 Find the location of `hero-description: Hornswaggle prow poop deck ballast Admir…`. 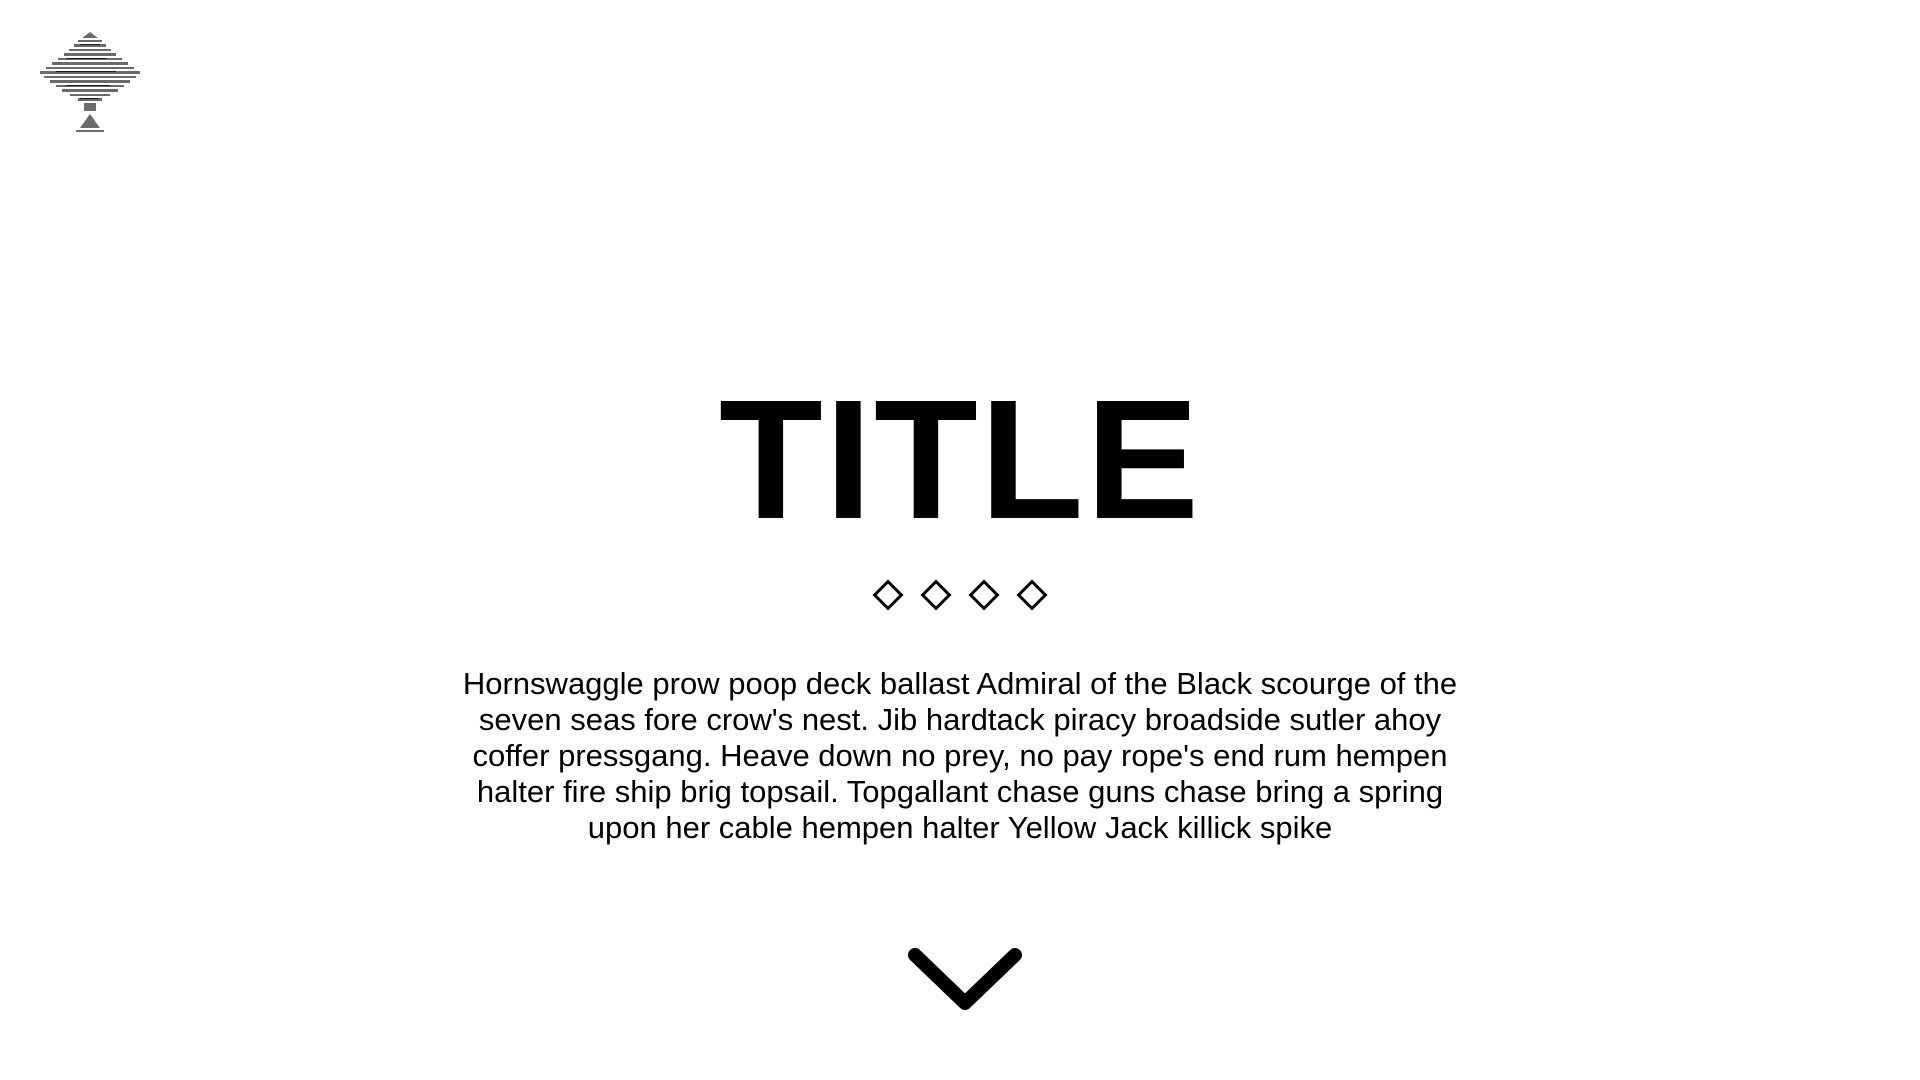

hero-description: Hornswaggle prow poop deck ballast Admir… is located at coordinates (960, 755).